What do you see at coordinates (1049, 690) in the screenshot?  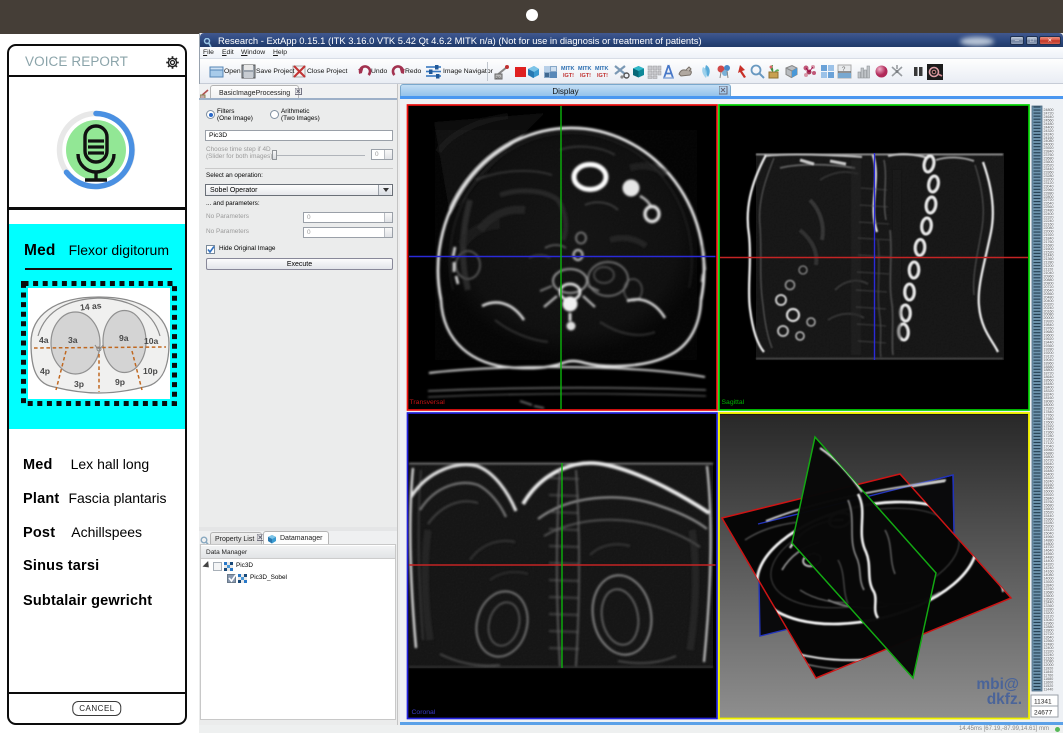 I see `svg-text: 11440` at bounding box center [1049, 690].